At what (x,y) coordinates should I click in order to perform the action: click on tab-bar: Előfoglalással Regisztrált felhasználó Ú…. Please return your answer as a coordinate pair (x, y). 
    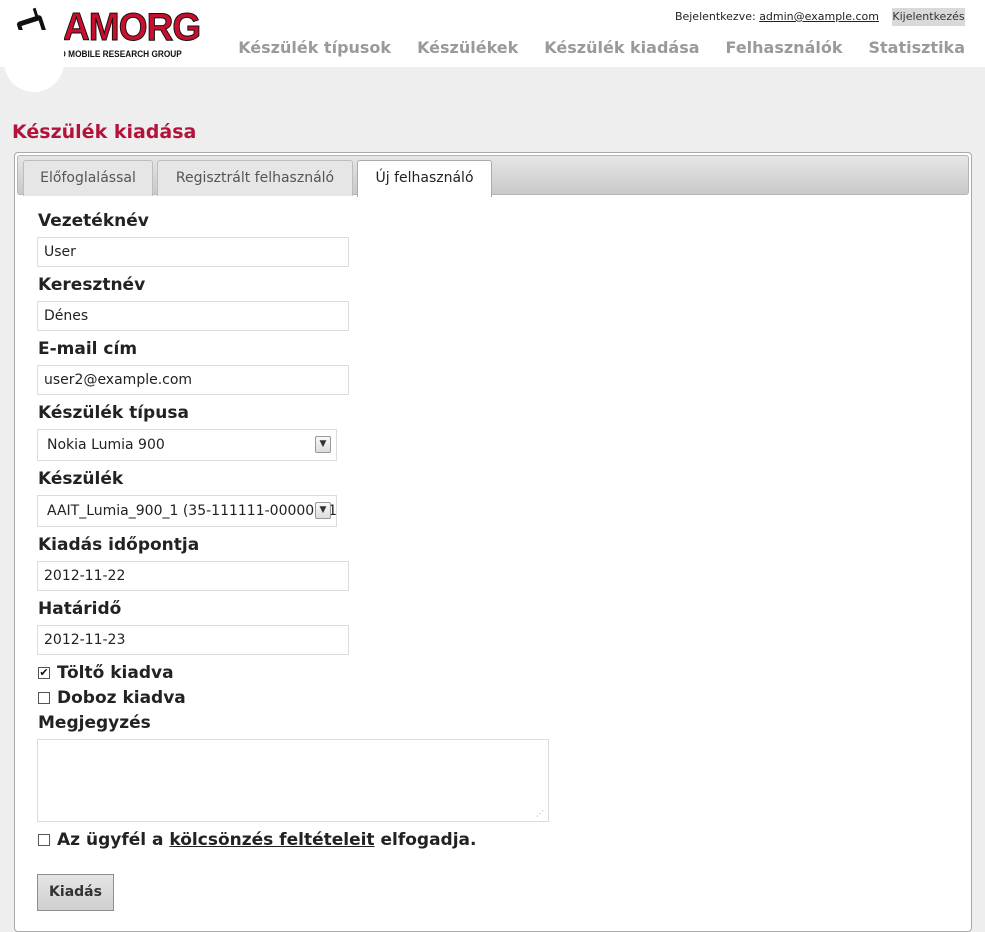
    Looking at the image, I should click on (493, 176).